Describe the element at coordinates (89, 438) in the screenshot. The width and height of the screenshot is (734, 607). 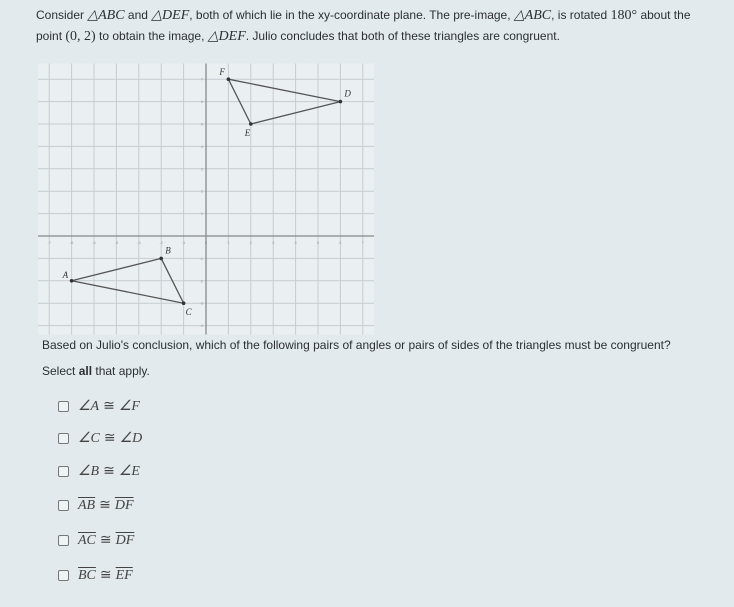
I see `option-left: ∠C` at that location.